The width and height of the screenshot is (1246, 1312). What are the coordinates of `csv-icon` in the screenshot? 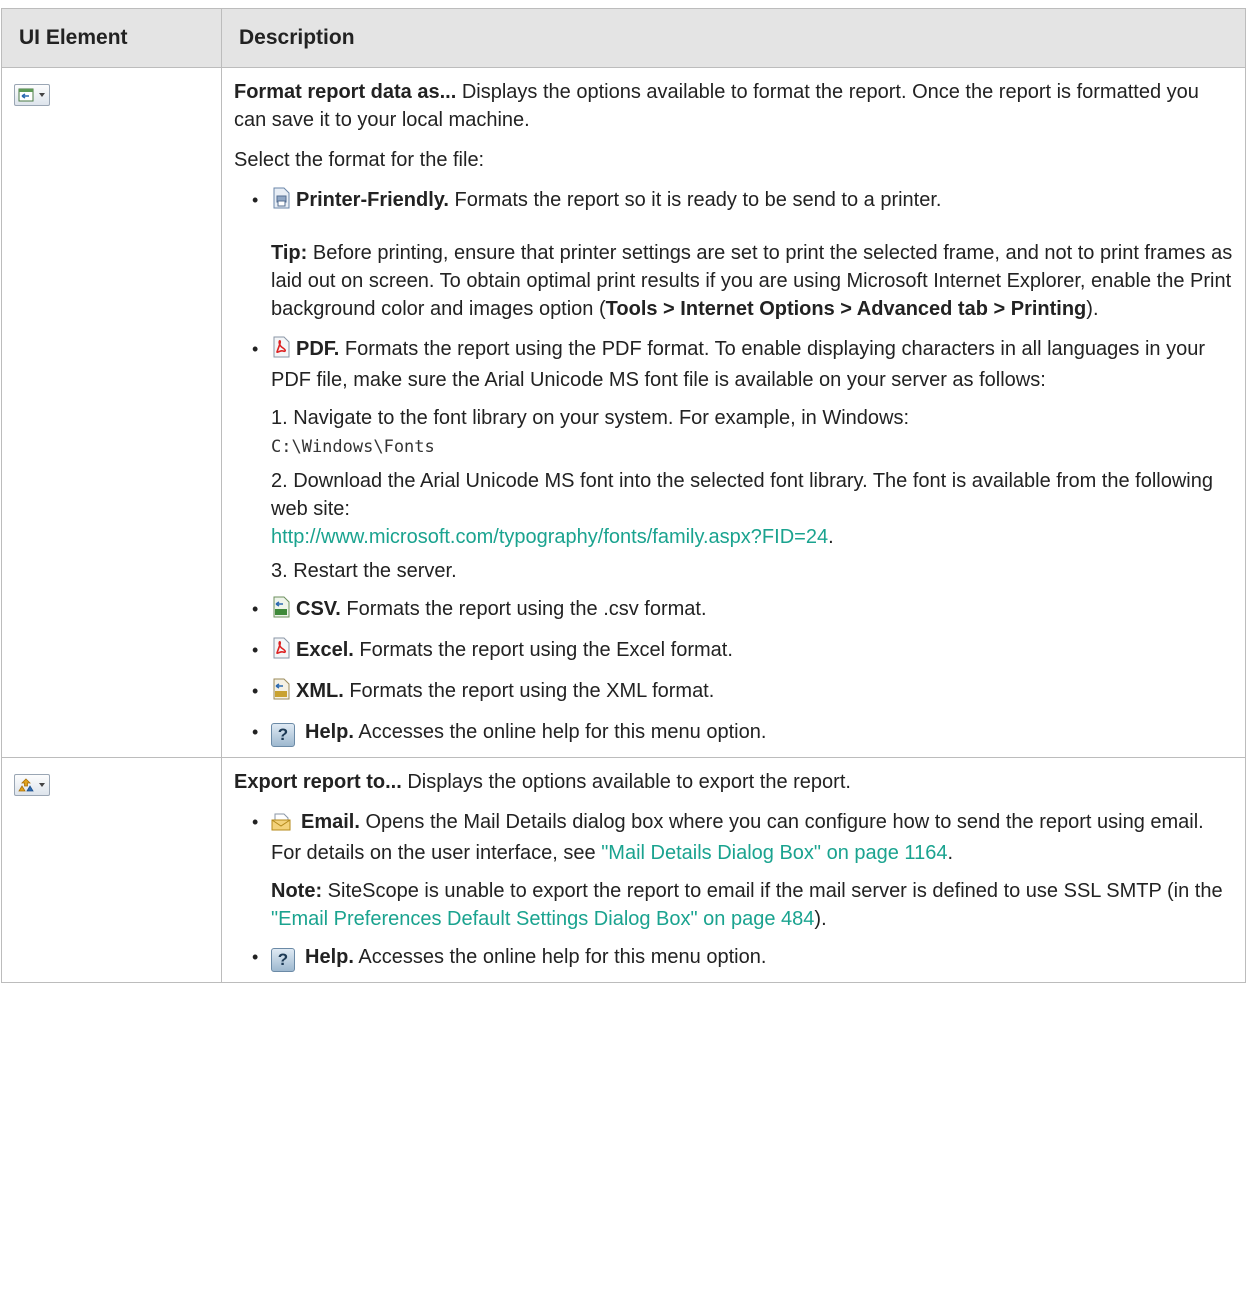 It's located at (281, 611).